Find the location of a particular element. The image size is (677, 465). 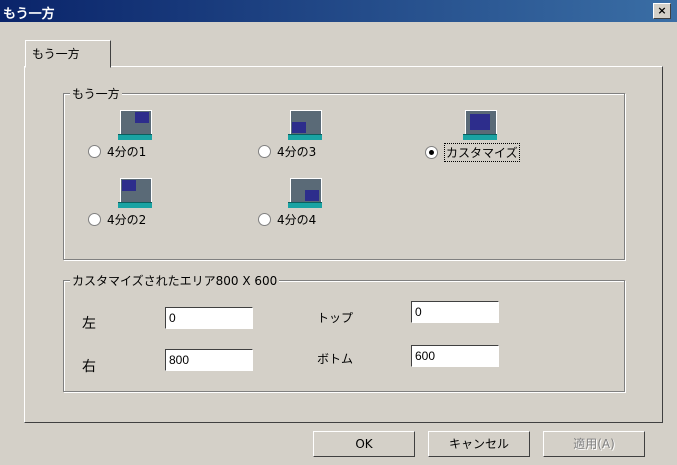

position-group-legend: もう一方 is located at coordinates (96, 93).